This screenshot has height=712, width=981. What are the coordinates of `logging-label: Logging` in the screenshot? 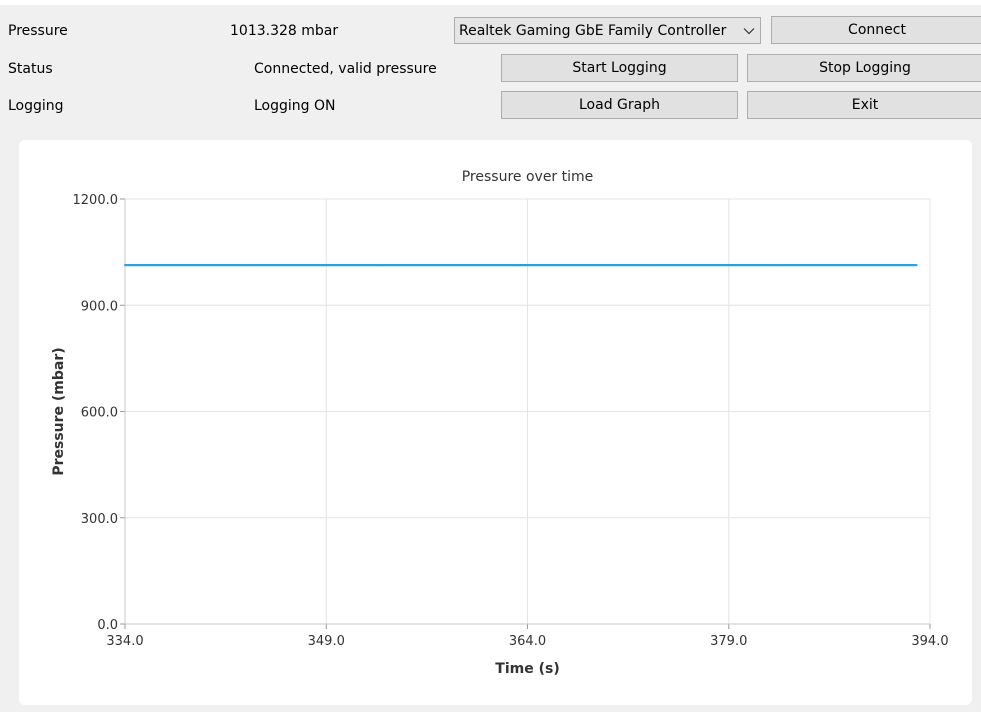 It's located at (36, 106).